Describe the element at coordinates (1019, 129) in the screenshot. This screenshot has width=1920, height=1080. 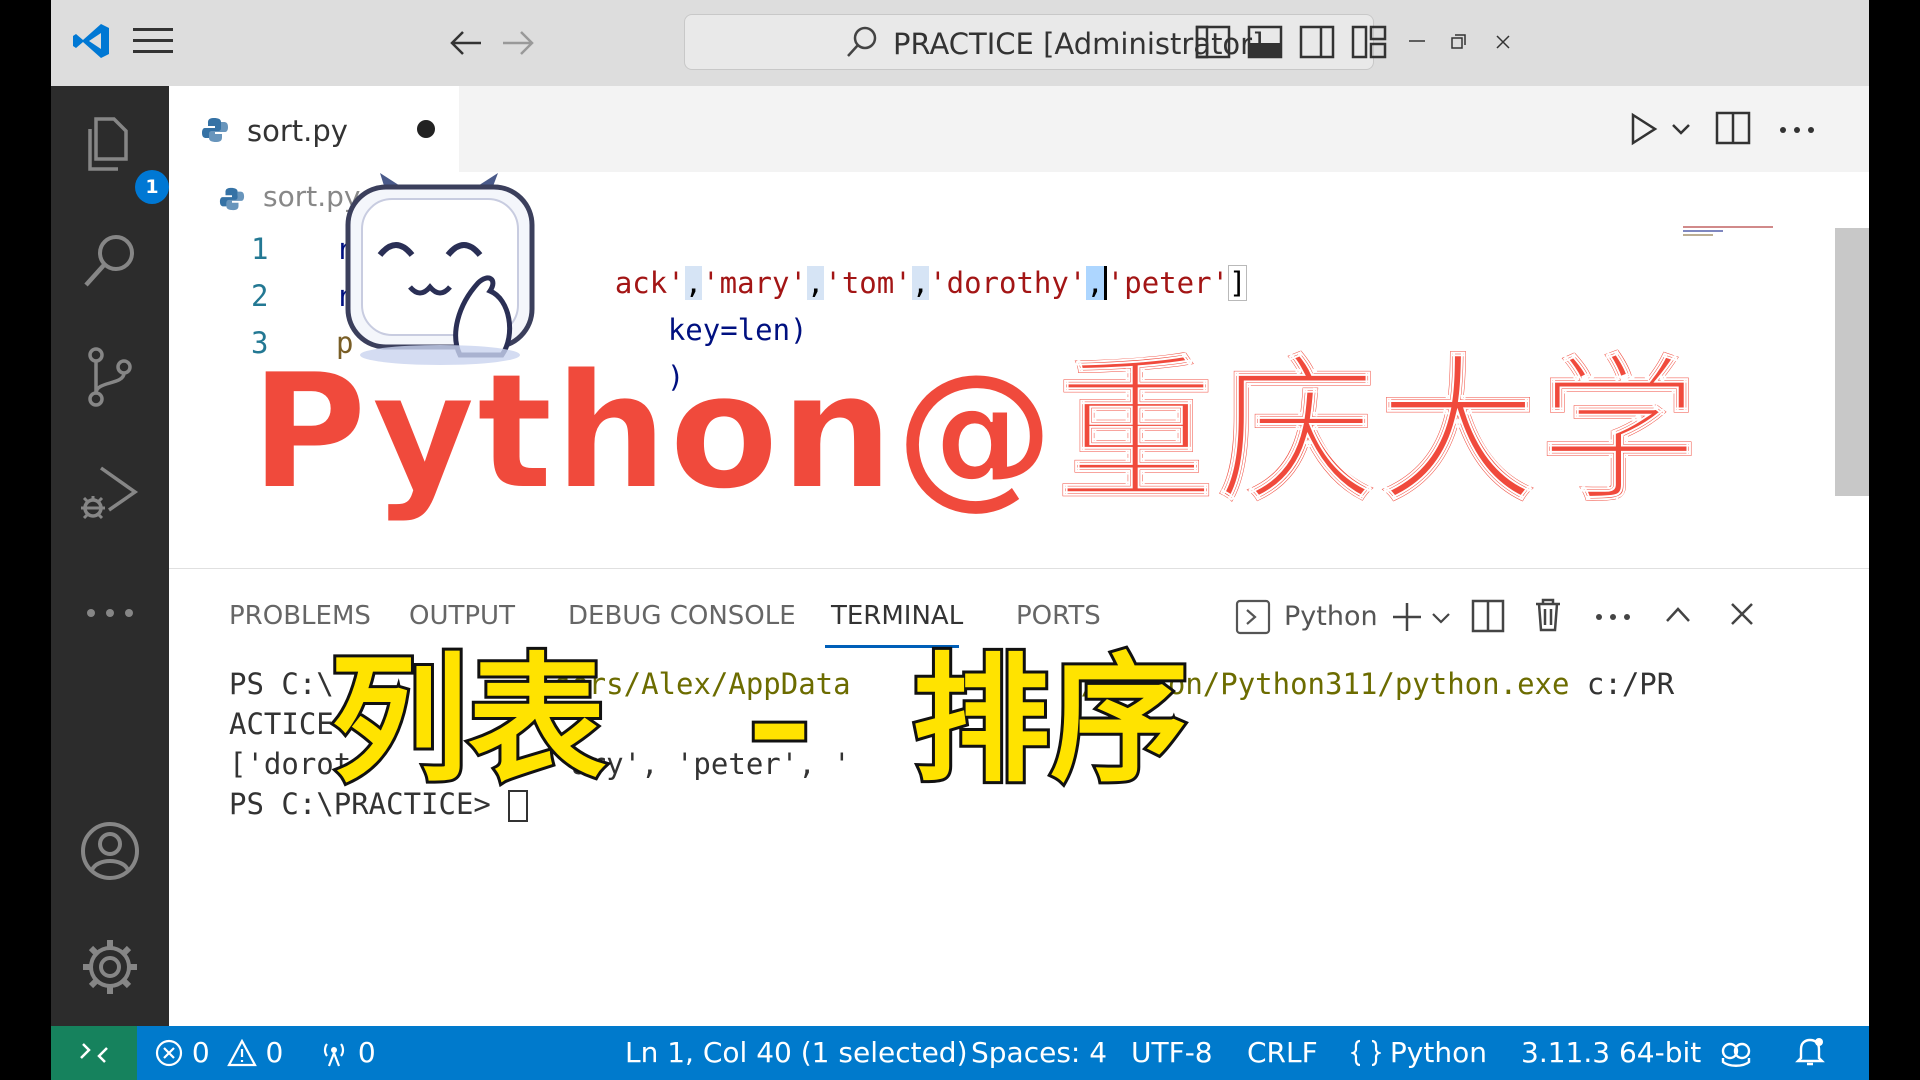
I see `editor-tab-bar: sort.py` at that location.